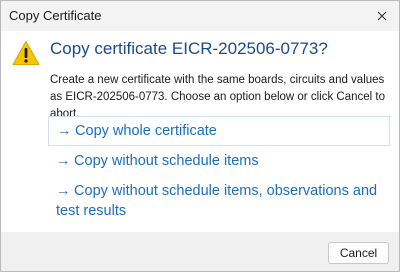 This screenshot has height=272, width=400. What do you see at coordinates (189, 48) in the screenshot?
I see `dialog-heading: Copy certificate EICR-202506-0773?` at bounding box center [189, 48].